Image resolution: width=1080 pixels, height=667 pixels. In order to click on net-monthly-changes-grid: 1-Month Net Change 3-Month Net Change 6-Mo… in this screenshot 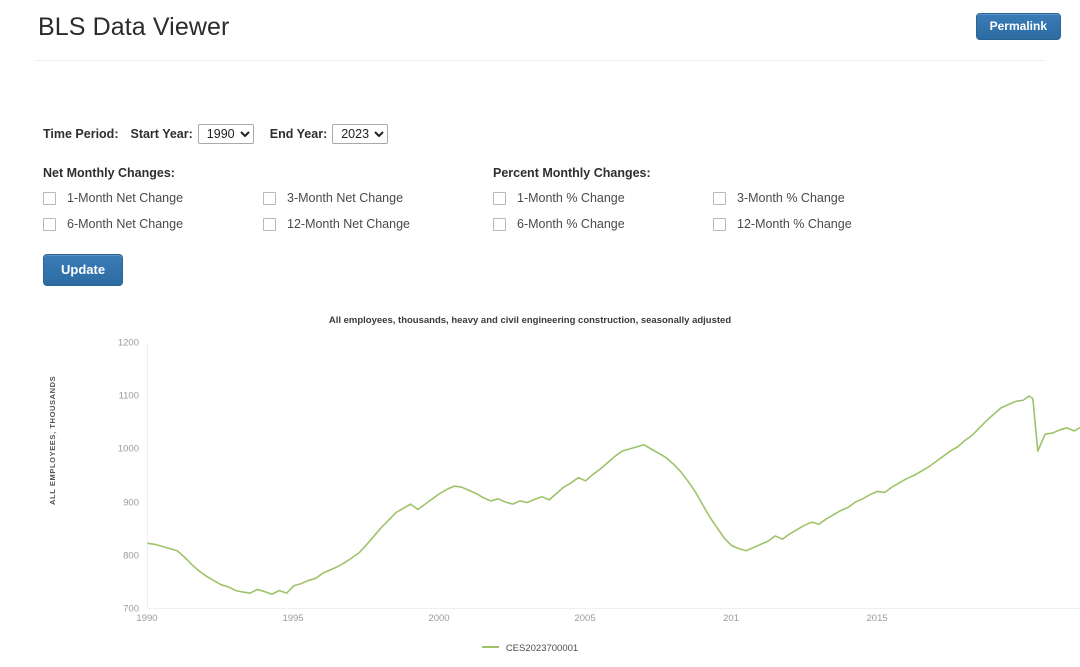, I will do `click(263, 211)`.